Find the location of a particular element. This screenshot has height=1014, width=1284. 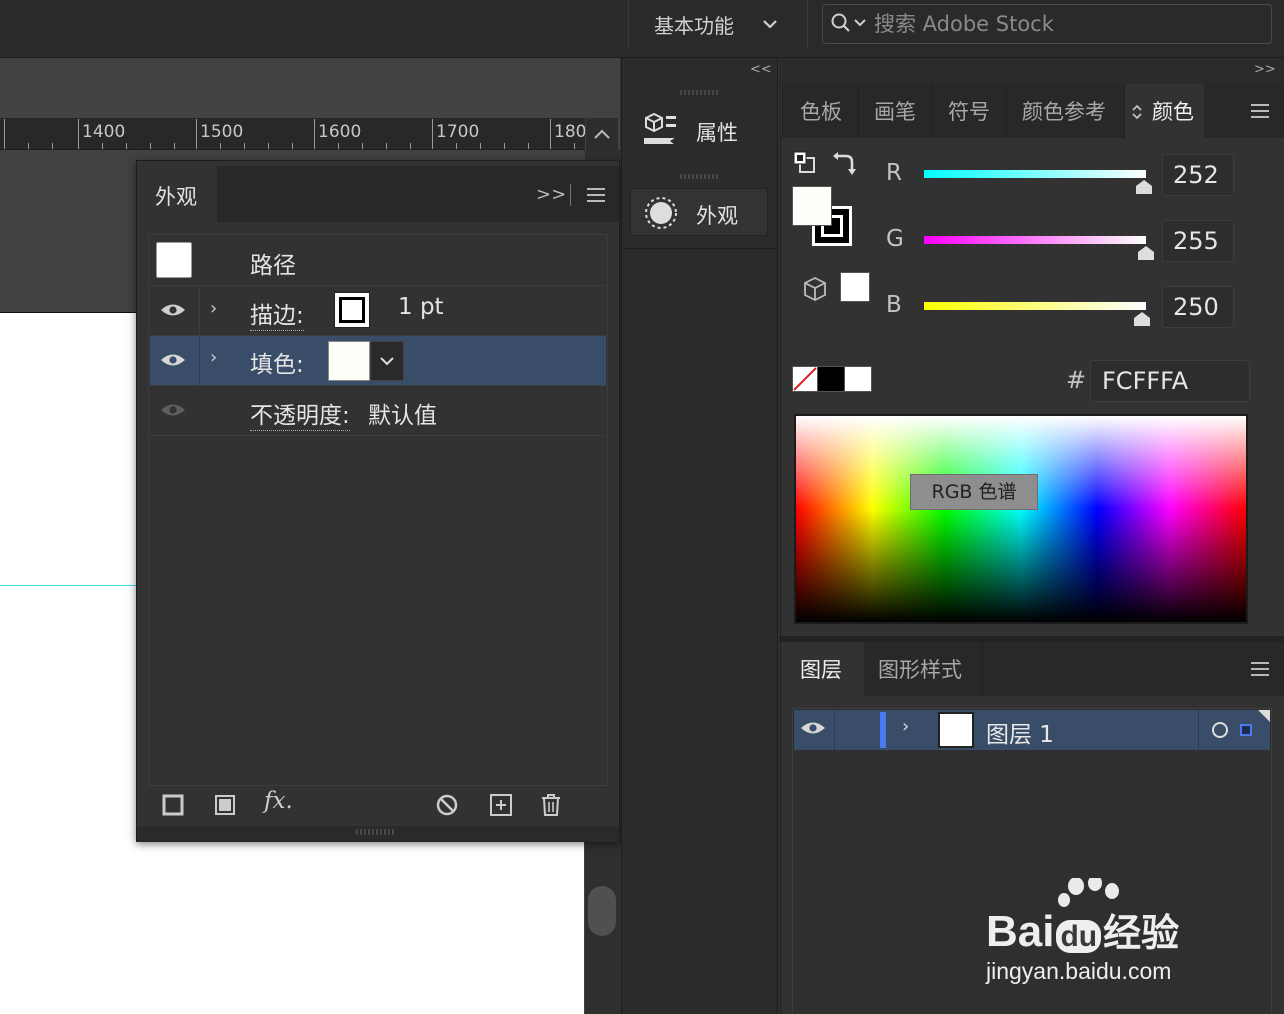

tab-swatches: 色板 is located at coordinates (821, 111).